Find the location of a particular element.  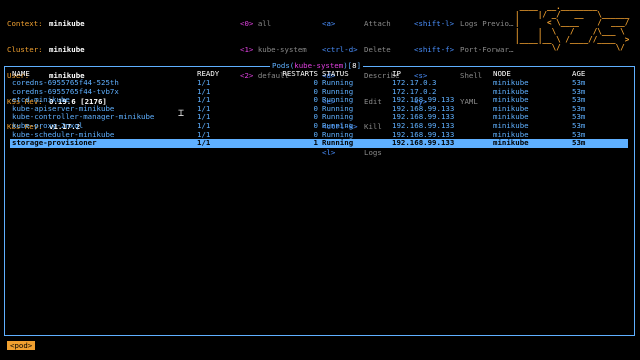

hotkey-attach: <a> Attach is located at coordinates (361, 24).